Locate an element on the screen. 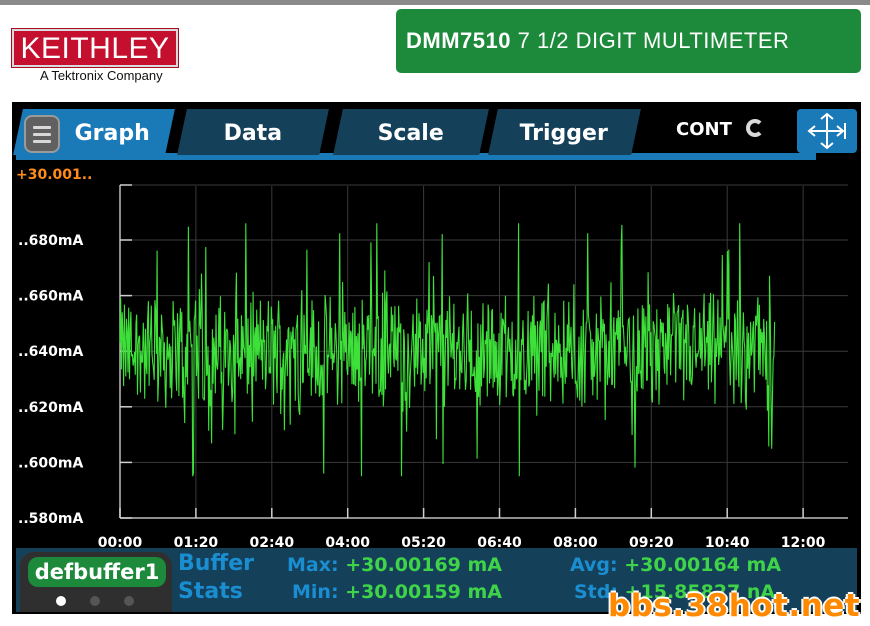 This screenshot has height=626, width=870. tab-data: Data is located at coordinates (253, 132).